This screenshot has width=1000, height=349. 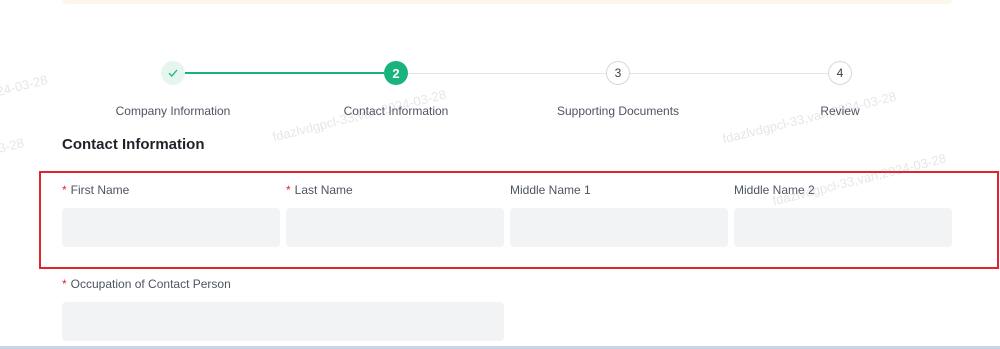 What do you see at coordinates (774, 190) in the screenshot?
I see `middle-name-2-label: Middle Name 2` at bounding box center [774, 190].